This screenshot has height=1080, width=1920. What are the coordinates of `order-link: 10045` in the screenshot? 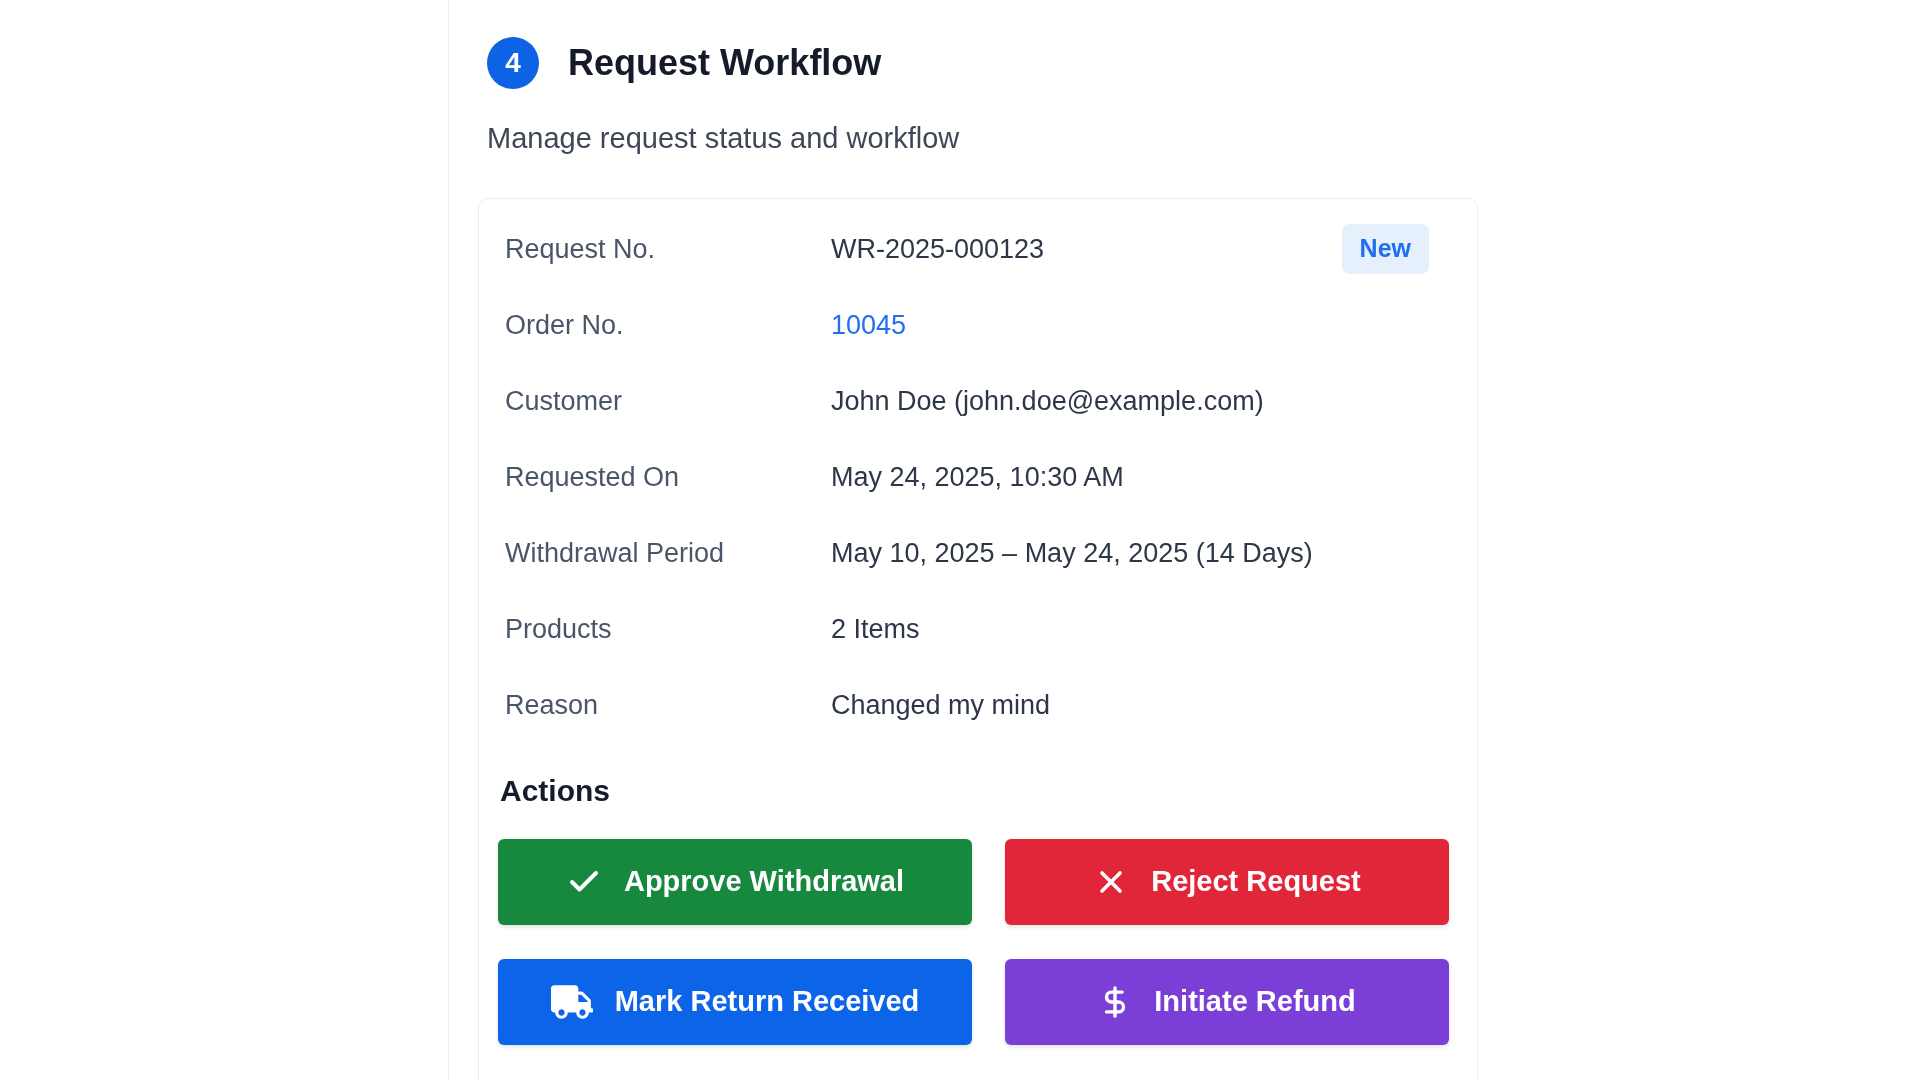 It's located at (869, 325).